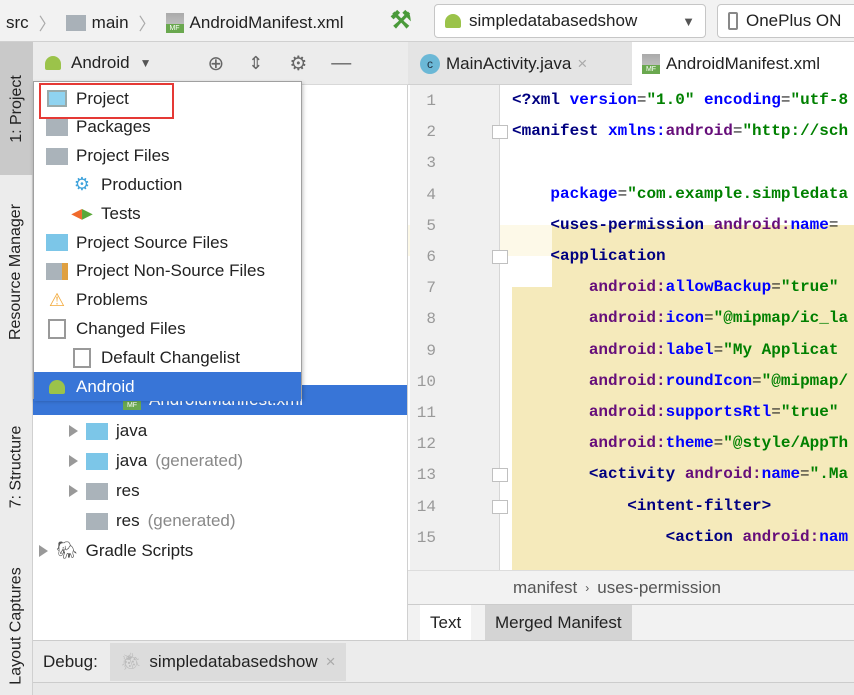  Describe the element at coordinates (167, 184) in the screenshot. I see `view-menu-item: ⚙ Production` at that location.